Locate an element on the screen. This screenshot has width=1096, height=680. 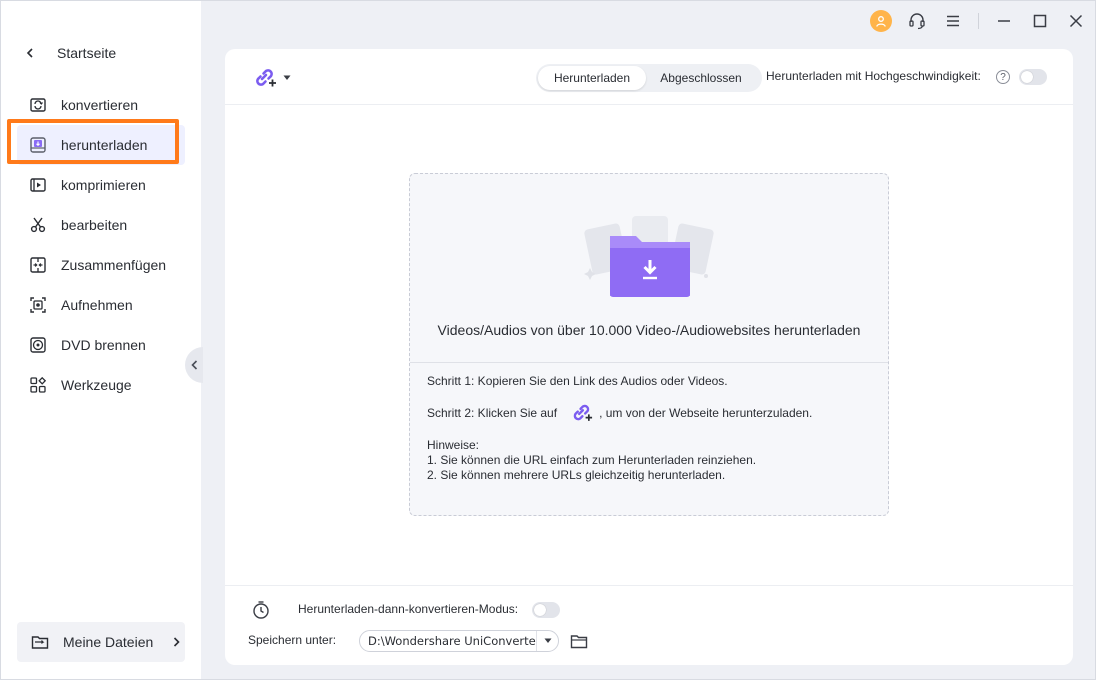
save-path-value: D:\Wondershare UniConverter is located at coordinates (452, 641).